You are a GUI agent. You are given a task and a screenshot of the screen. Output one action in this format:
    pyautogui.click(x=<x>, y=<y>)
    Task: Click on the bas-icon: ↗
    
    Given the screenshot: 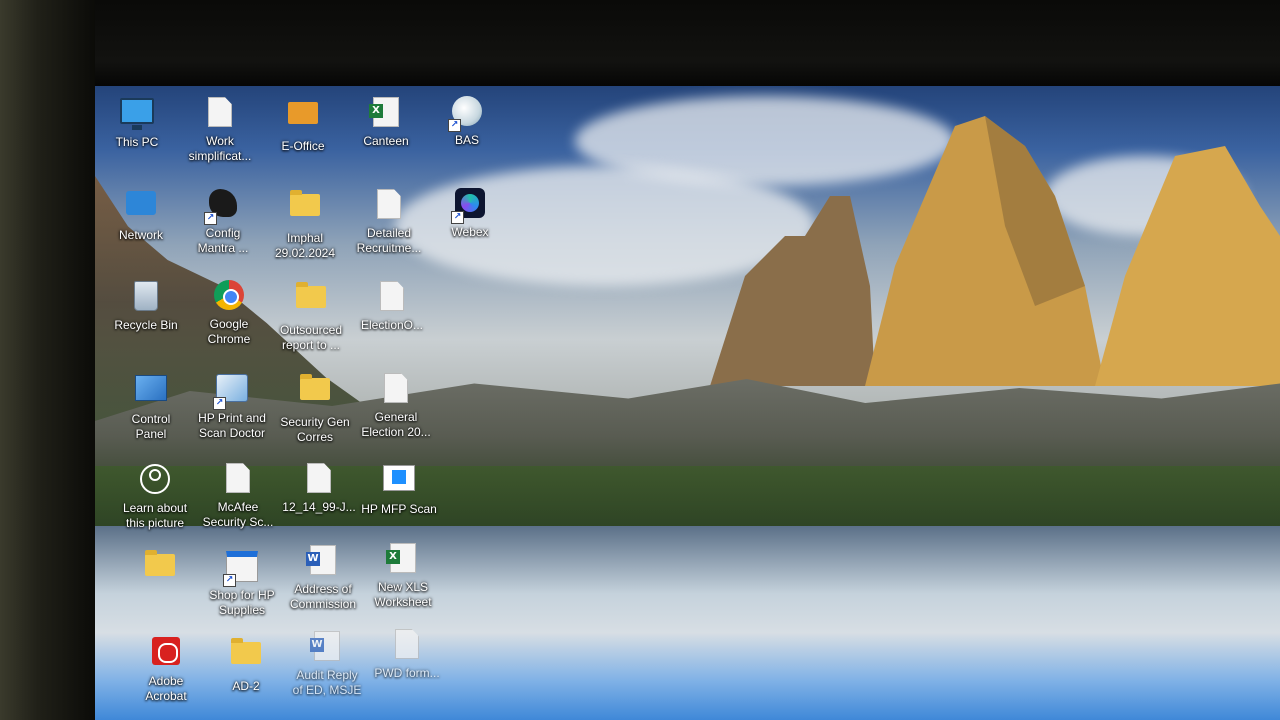 What is the action you would take?
    pyautogui.click(x=466, y=114)
    